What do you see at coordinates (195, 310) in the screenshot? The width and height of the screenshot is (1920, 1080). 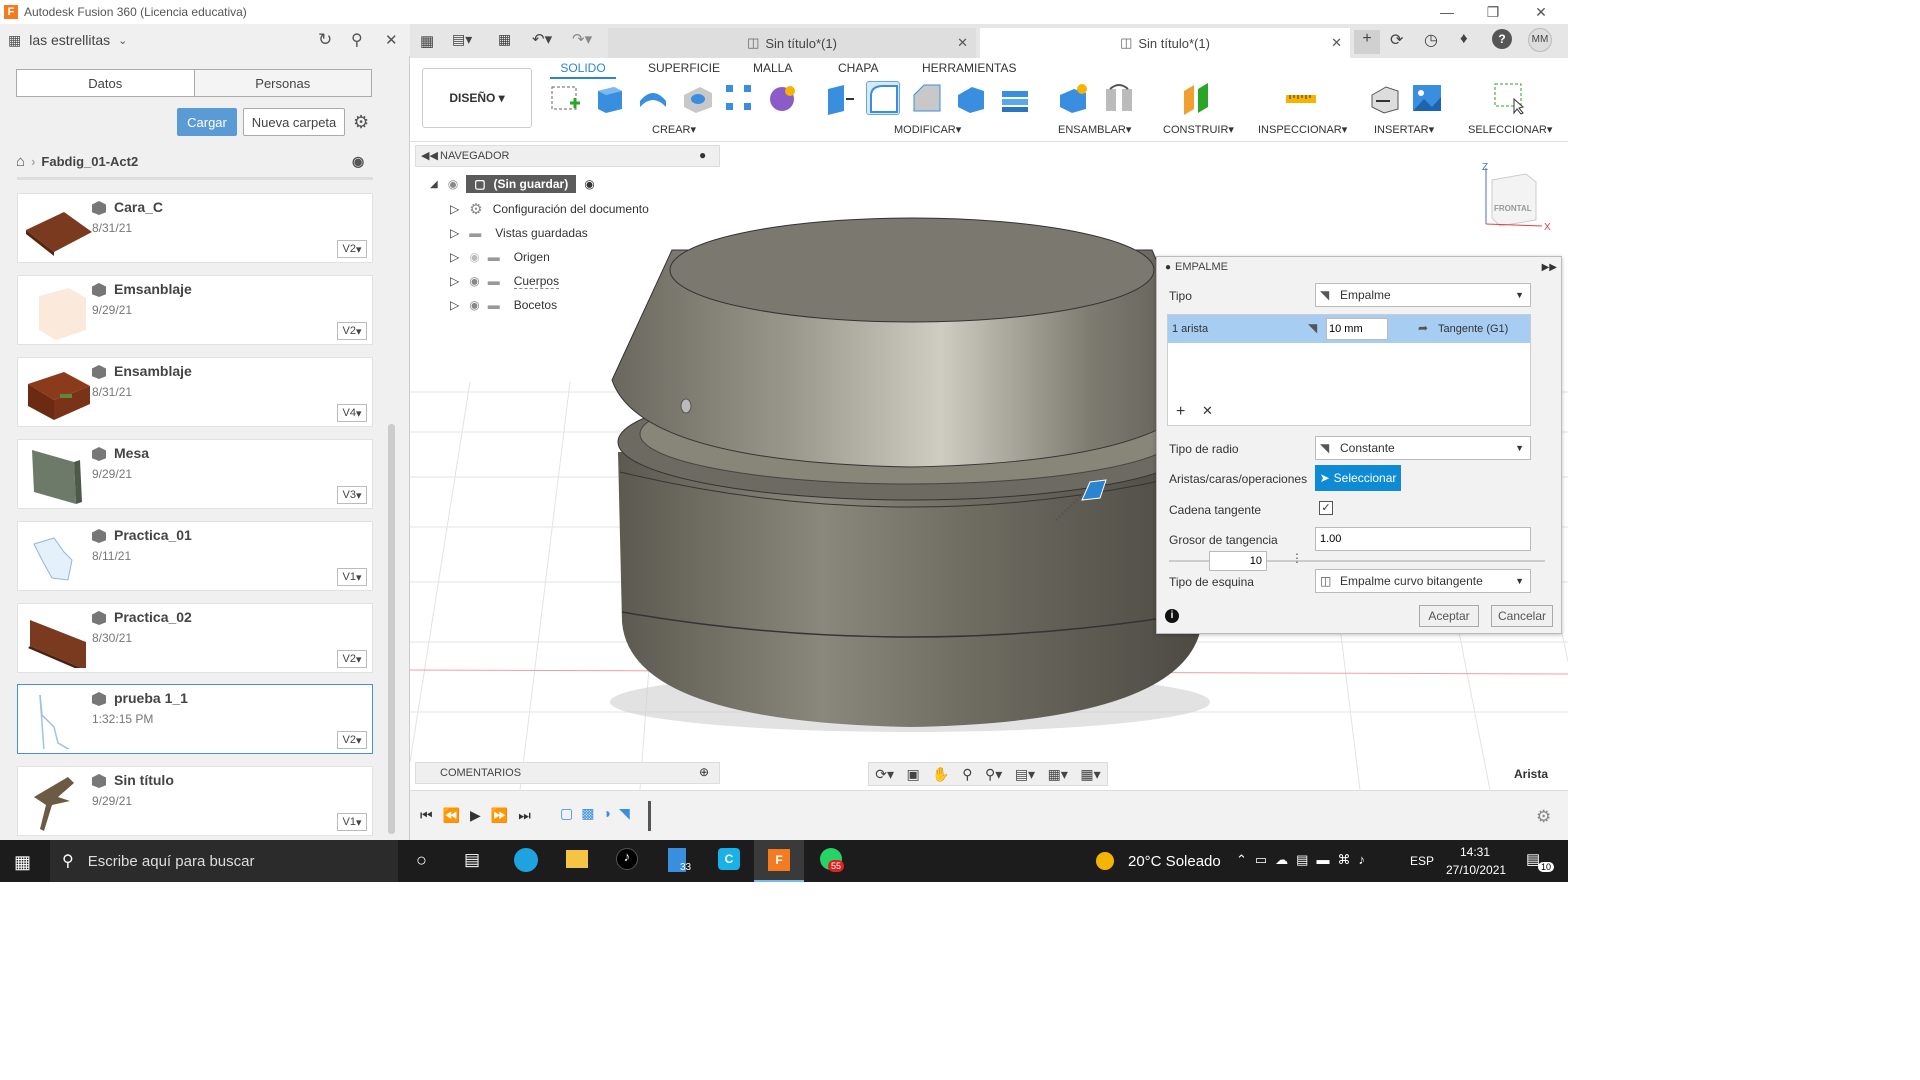 I see `file-card: Emsanblaje 9/29/21 V2 ▾` at bounding box center [195, 310].